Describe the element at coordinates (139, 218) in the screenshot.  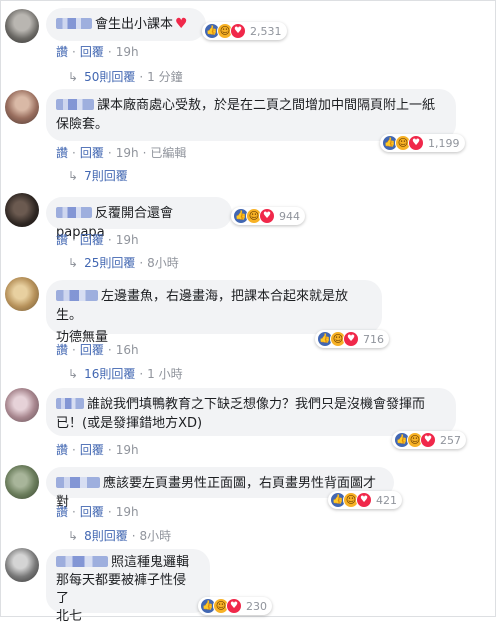
I see `comment-bubble: 反覆開合還會papapa` at that location.